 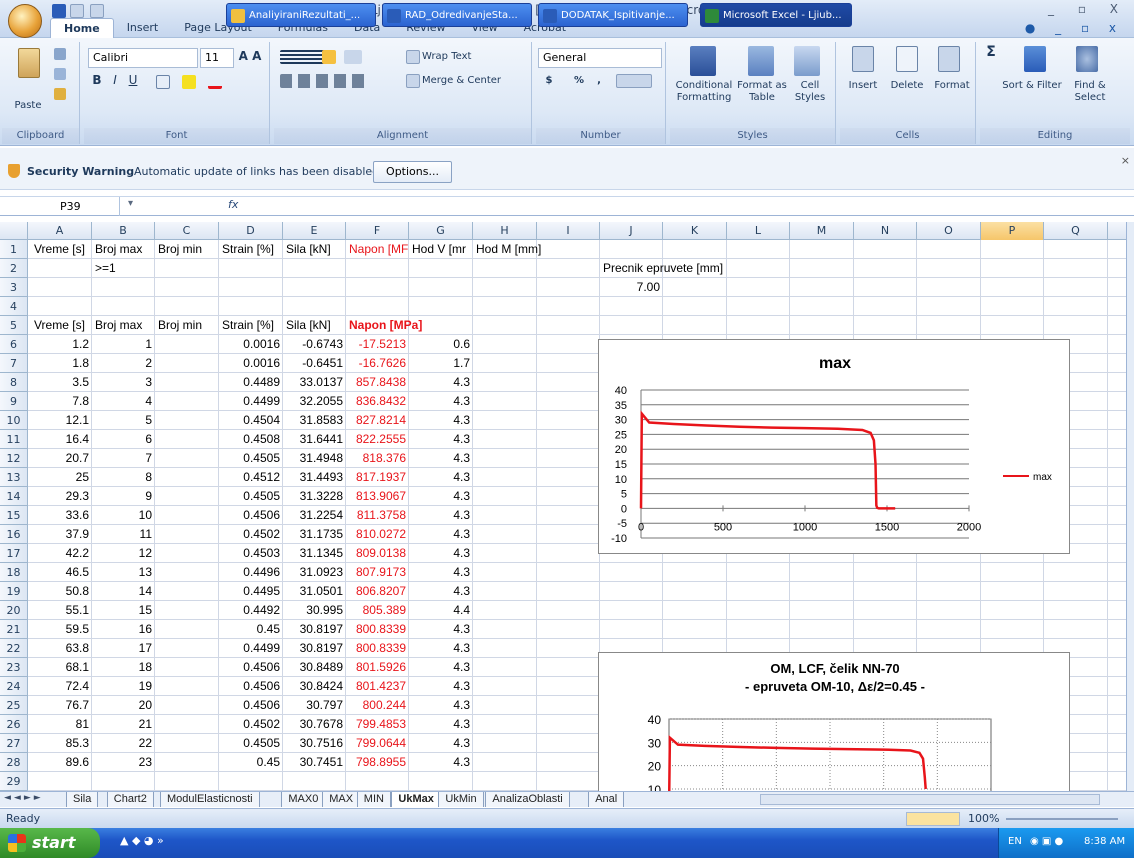 What do you see at coordinates (1015, 841) in the screenshot?
I see `language-indicator: EN` at bounding box center [1015, 841].